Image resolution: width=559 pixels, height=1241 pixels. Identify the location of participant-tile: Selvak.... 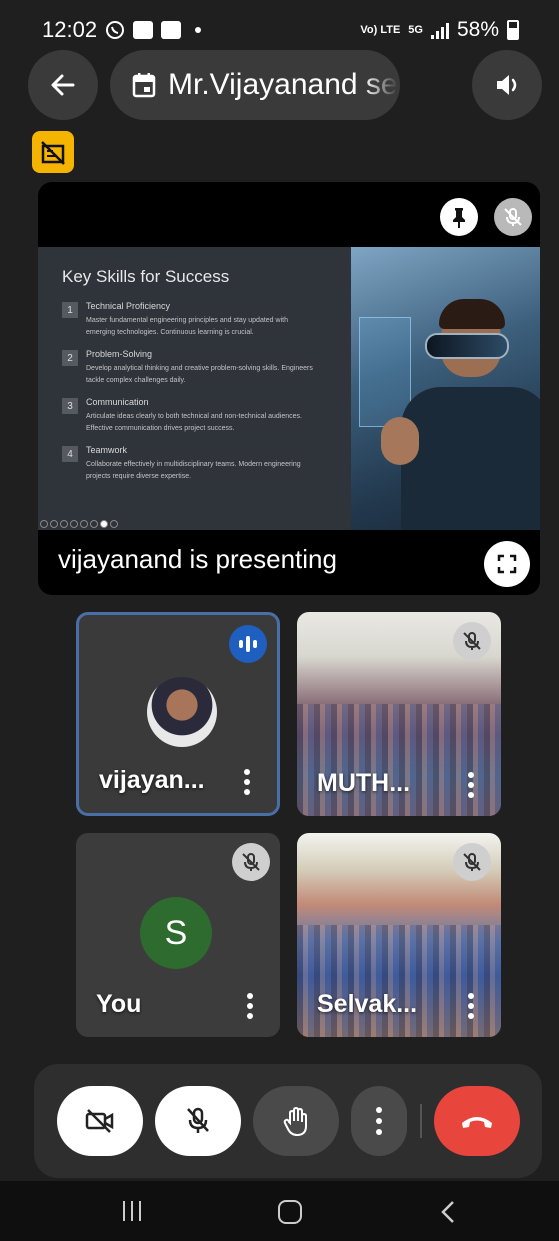
(399, 935).